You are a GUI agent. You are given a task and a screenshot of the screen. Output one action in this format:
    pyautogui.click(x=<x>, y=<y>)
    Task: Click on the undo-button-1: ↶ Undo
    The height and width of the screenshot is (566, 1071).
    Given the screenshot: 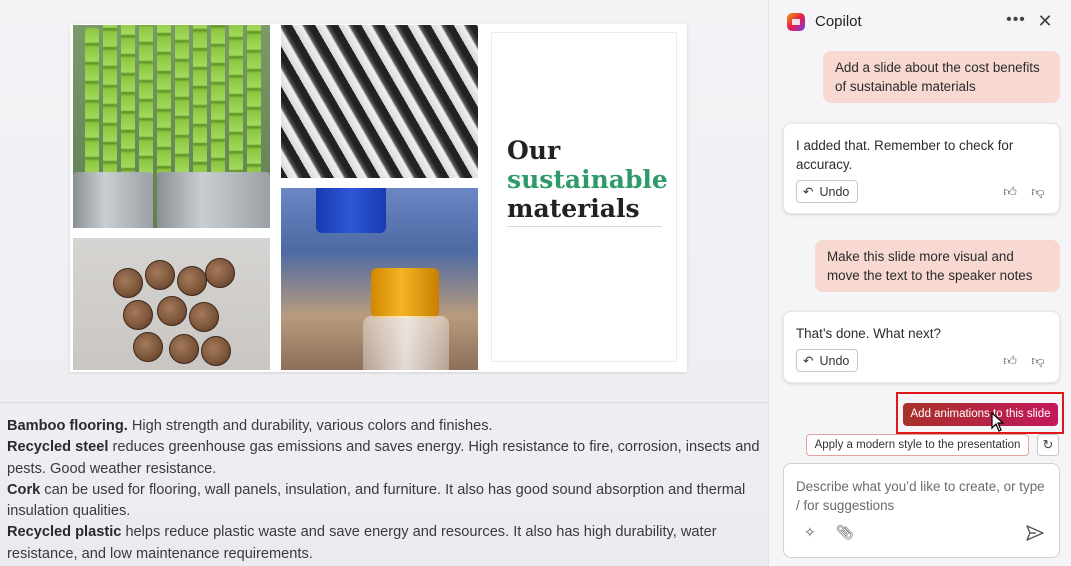 What is the action you would take?
    pyautogui.click(x=827, y=191)
    